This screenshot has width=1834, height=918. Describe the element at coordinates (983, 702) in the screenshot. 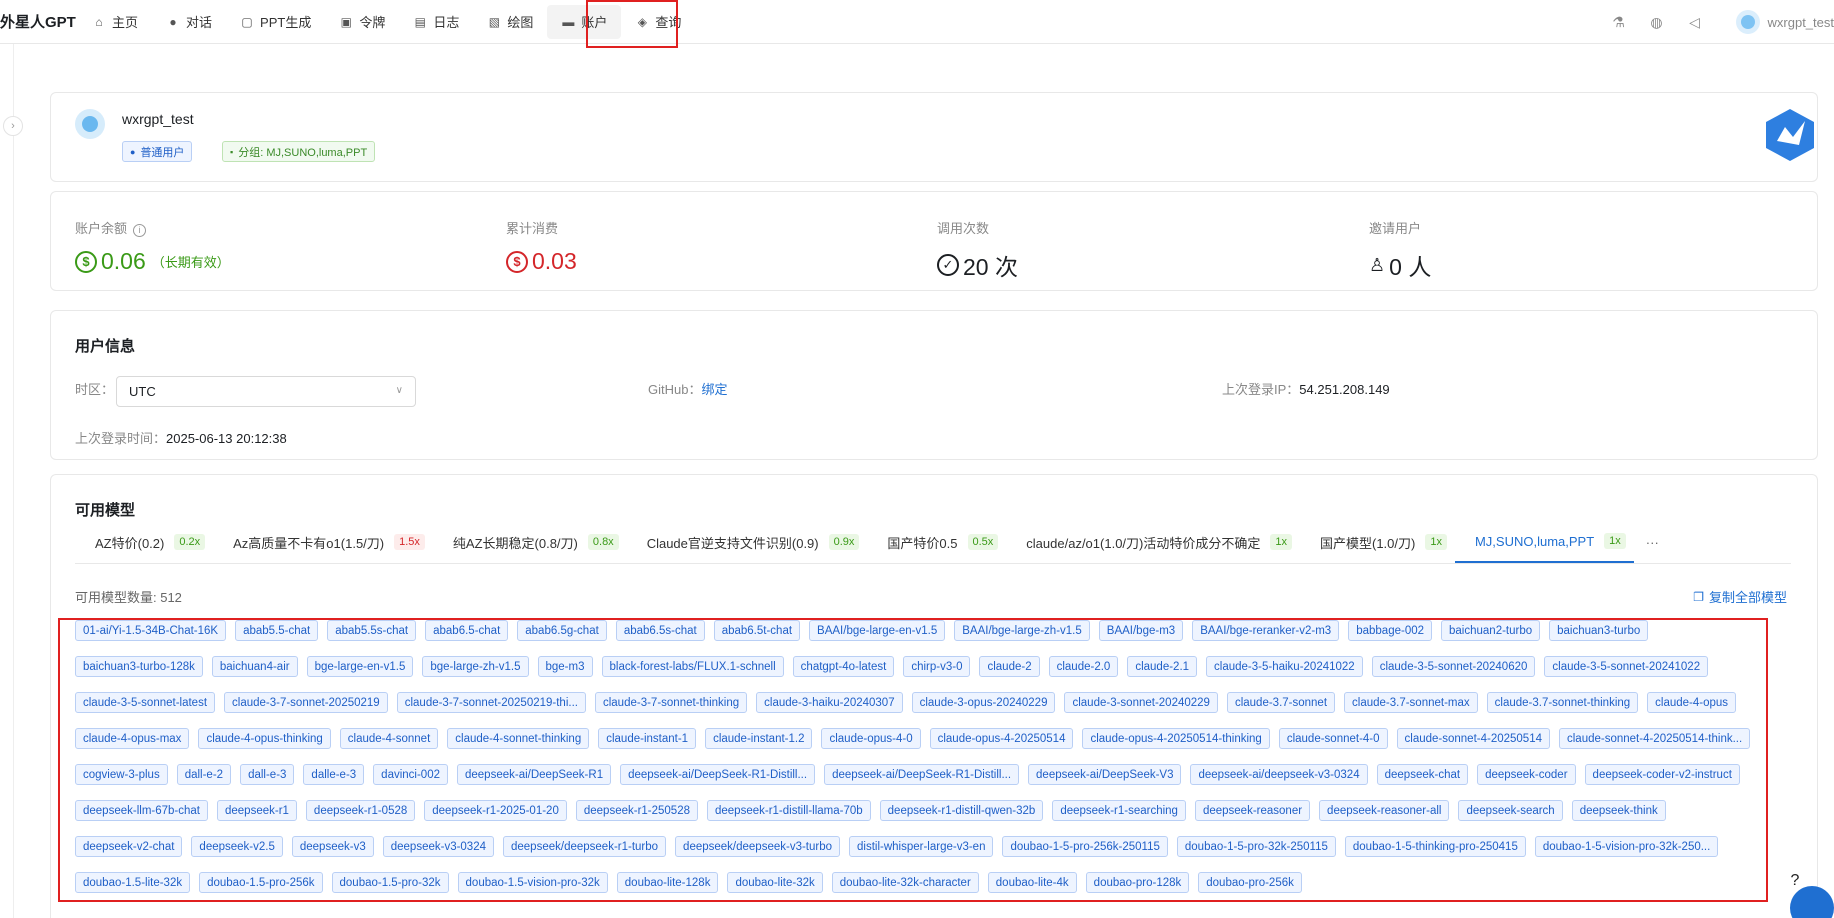

I see `model-tag: claude-3-opus-20240229` at that location.